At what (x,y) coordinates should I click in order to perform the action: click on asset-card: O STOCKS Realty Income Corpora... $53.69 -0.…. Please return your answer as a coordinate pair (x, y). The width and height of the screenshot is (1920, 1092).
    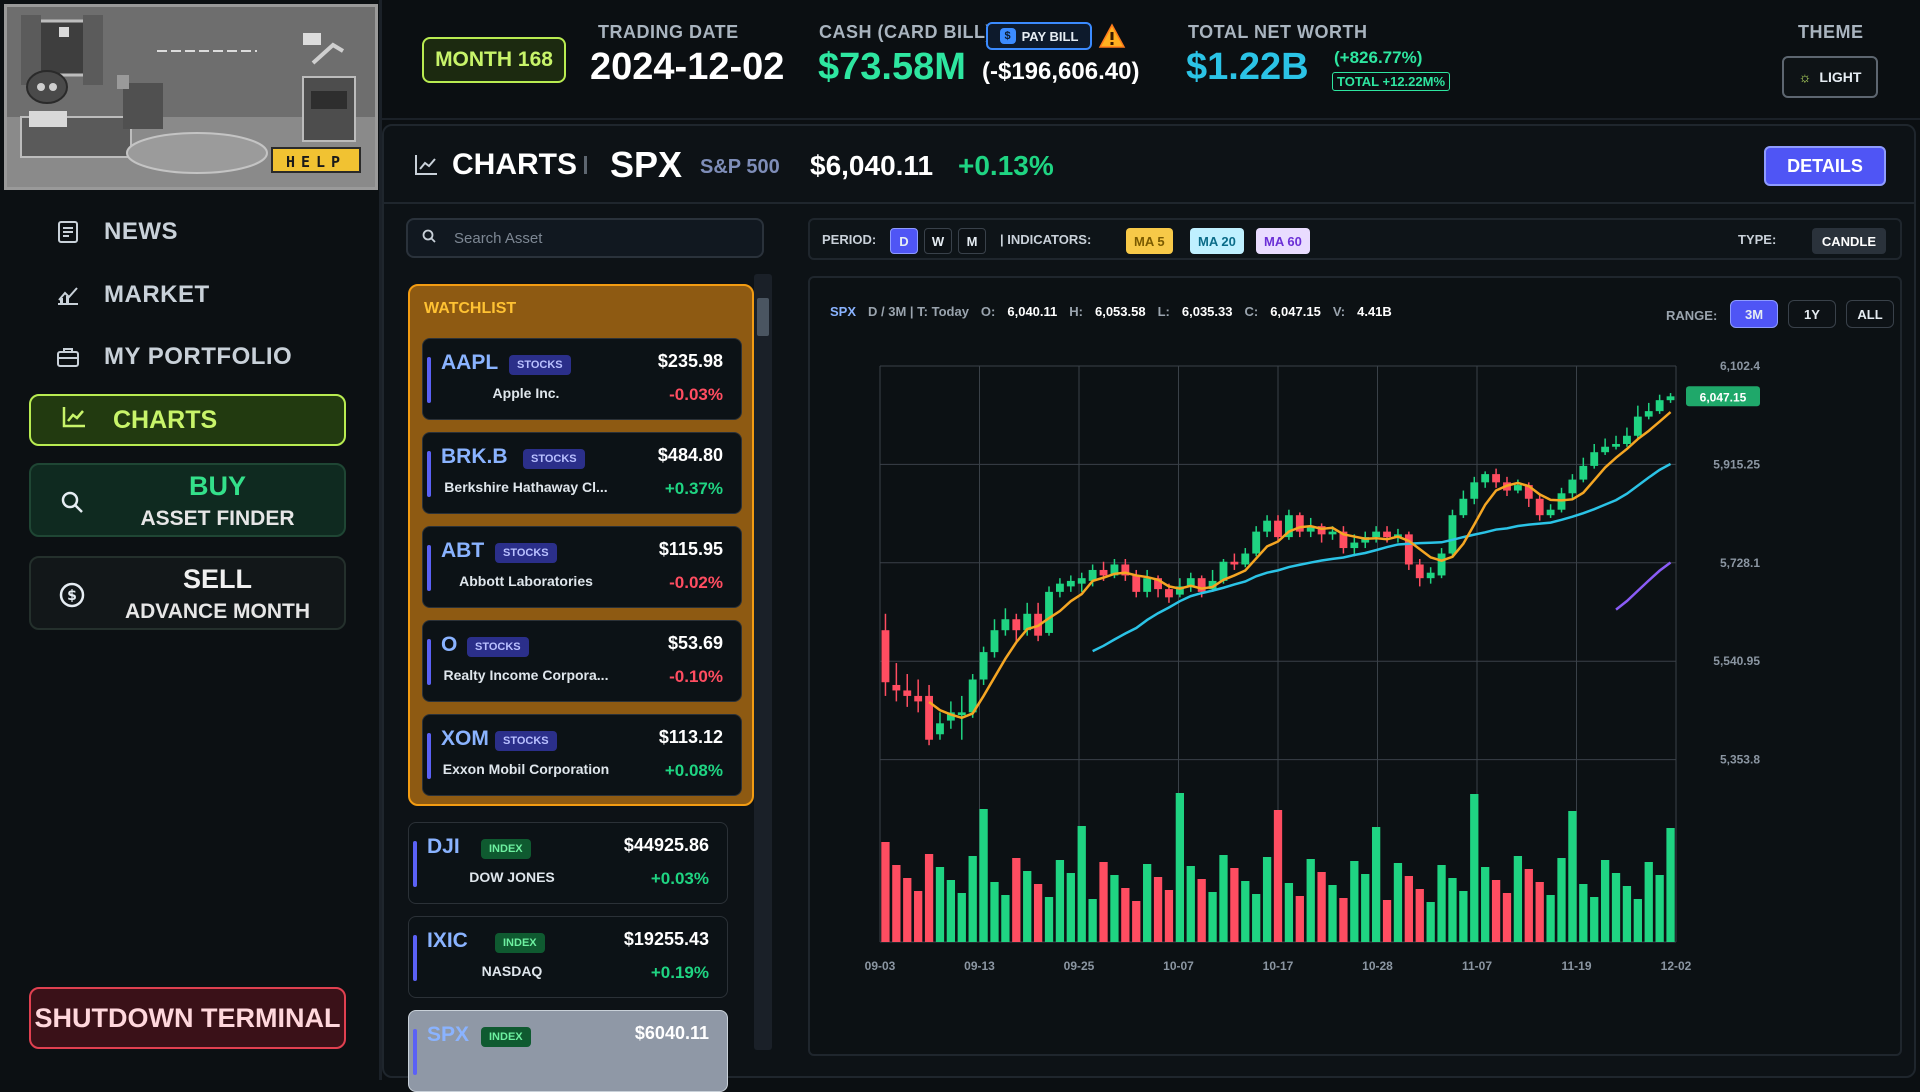
    Looking at the image, I should click on (582, 661).